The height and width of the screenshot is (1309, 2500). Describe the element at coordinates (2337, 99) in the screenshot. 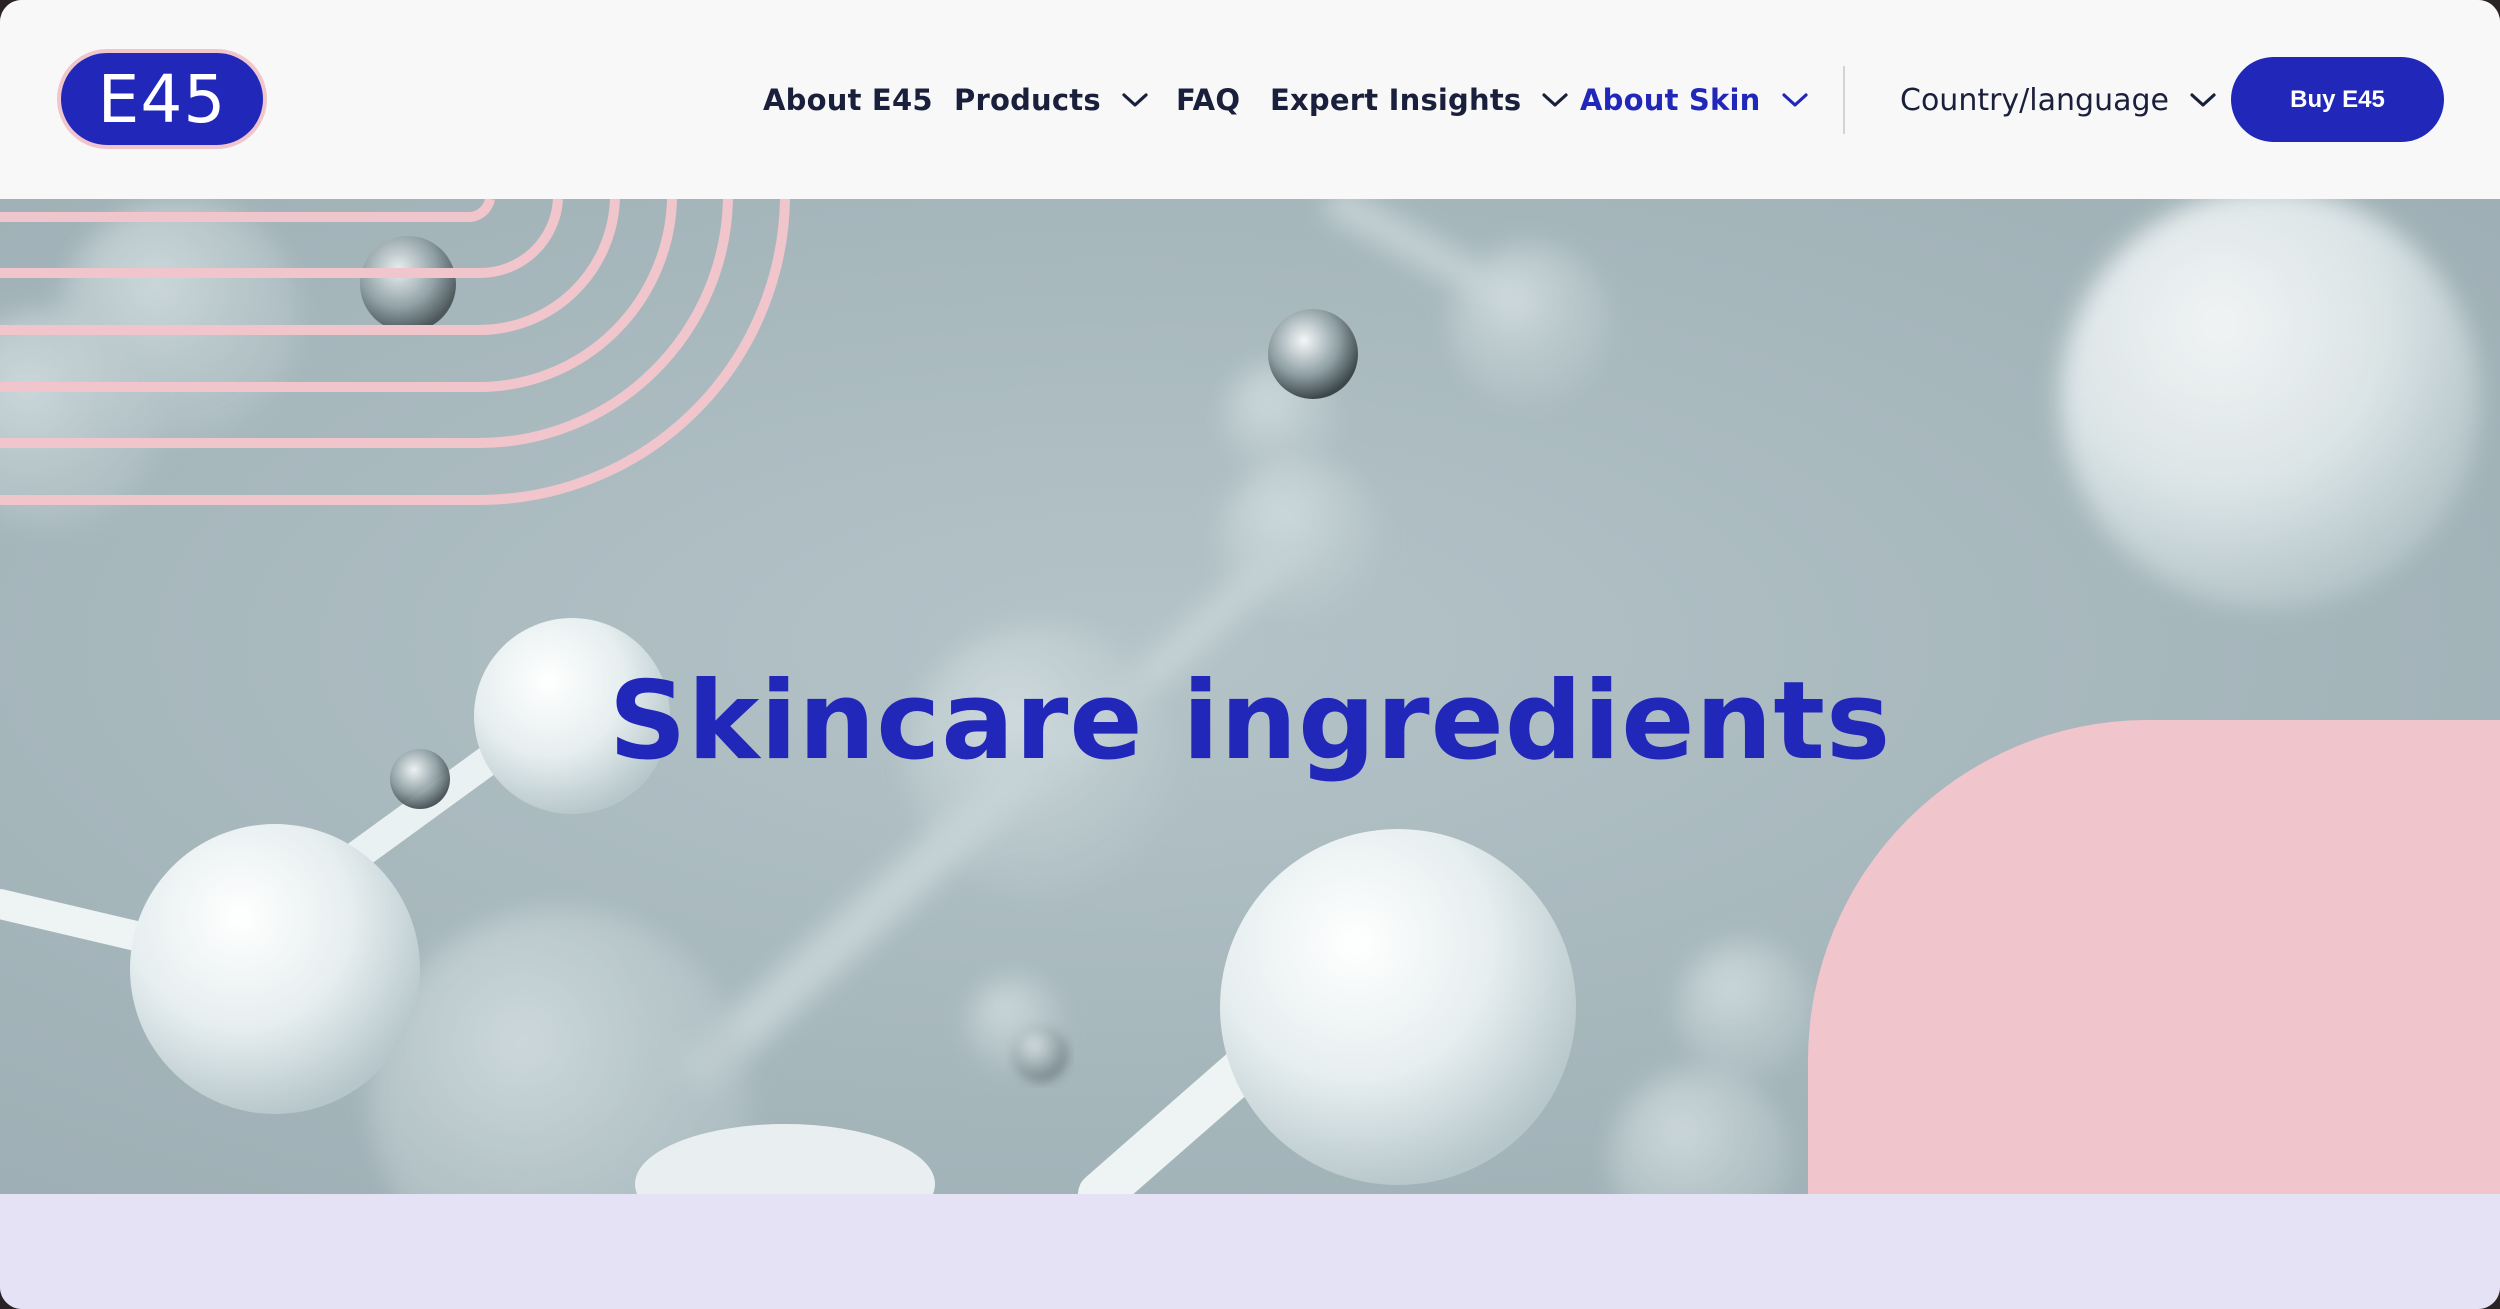

I see `buy-e45-button: Buy E45` at that location.